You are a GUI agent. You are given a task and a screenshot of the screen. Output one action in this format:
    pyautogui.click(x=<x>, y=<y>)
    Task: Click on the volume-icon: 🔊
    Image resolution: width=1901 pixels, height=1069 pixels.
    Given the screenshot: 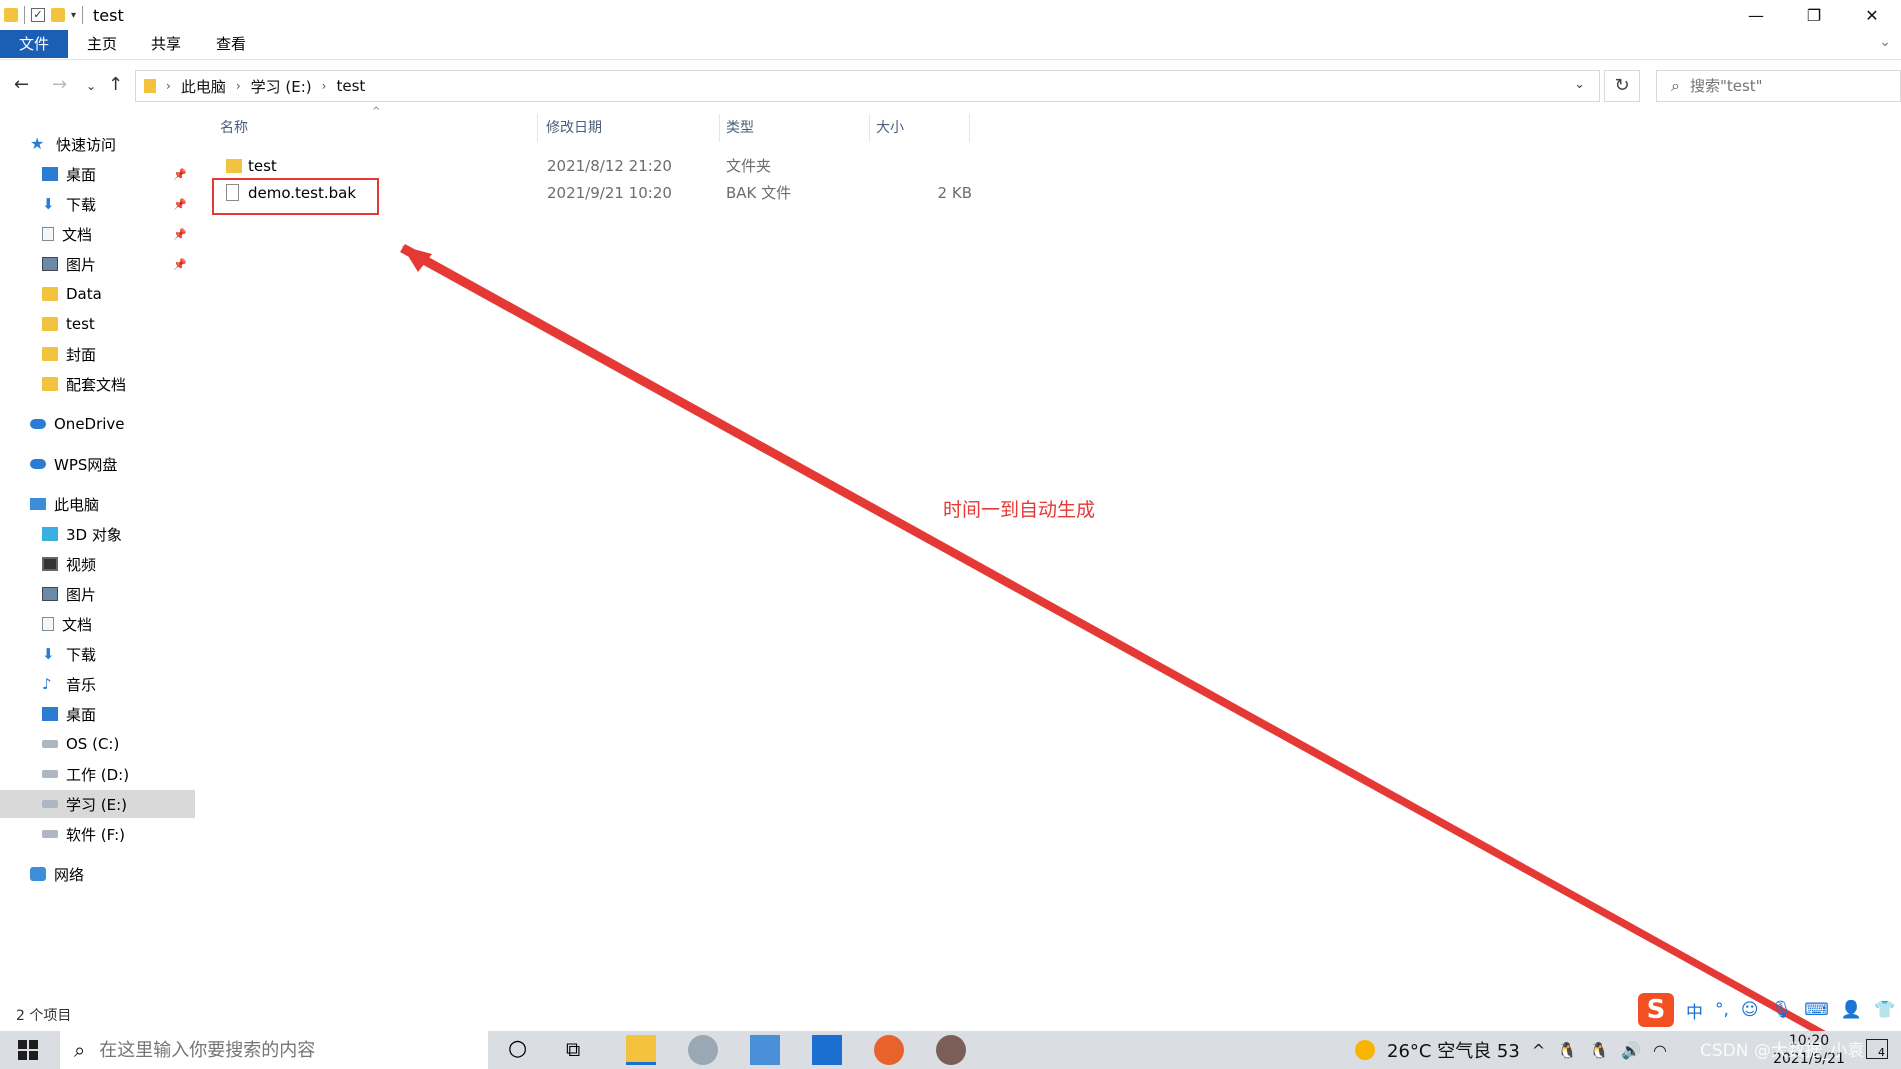 What is the action you would take?
    pyautogui.click(x=1631, y=1050)
    